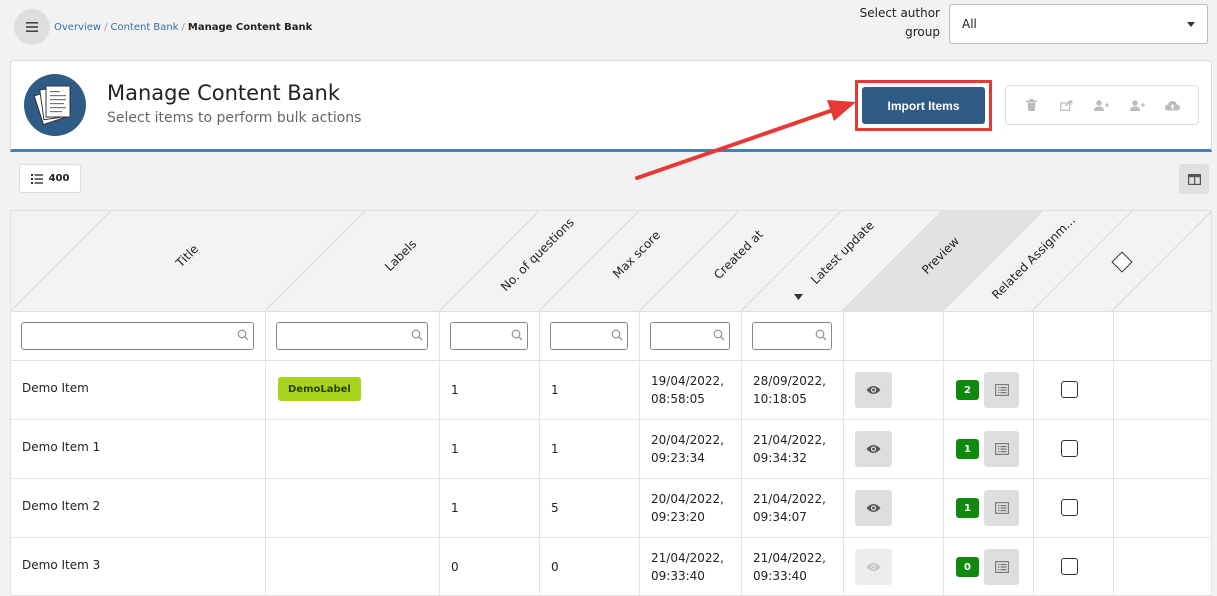  I want to click on bulk-action-group, so click(1102, 105).